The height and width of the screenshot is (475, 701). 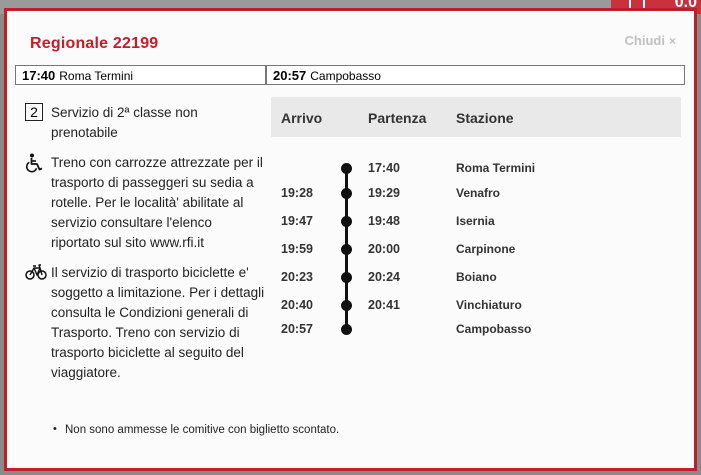 What do you see at coordinates (297, 329) in the screenshot?
I see `stop-arrival: 20:57` at bounding box center [297, 329].